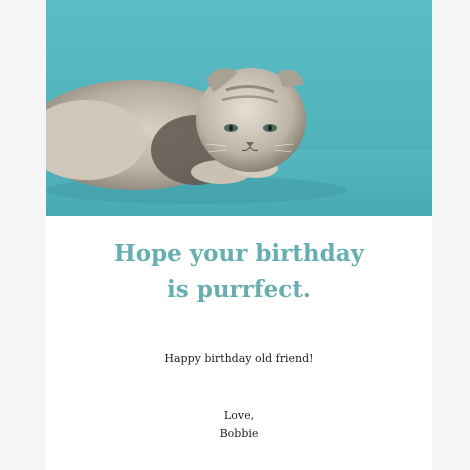  Describe the element at coordinates (239, 425) in the screenshot. I see `card-signoff: Love, Bobbie` at that location.